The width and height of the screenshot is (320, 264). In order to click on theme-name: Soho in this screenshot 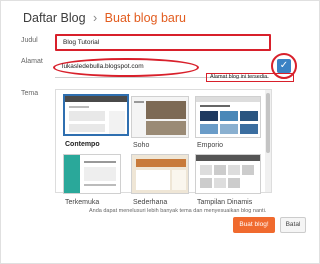, I will do `click(141, 145)`.